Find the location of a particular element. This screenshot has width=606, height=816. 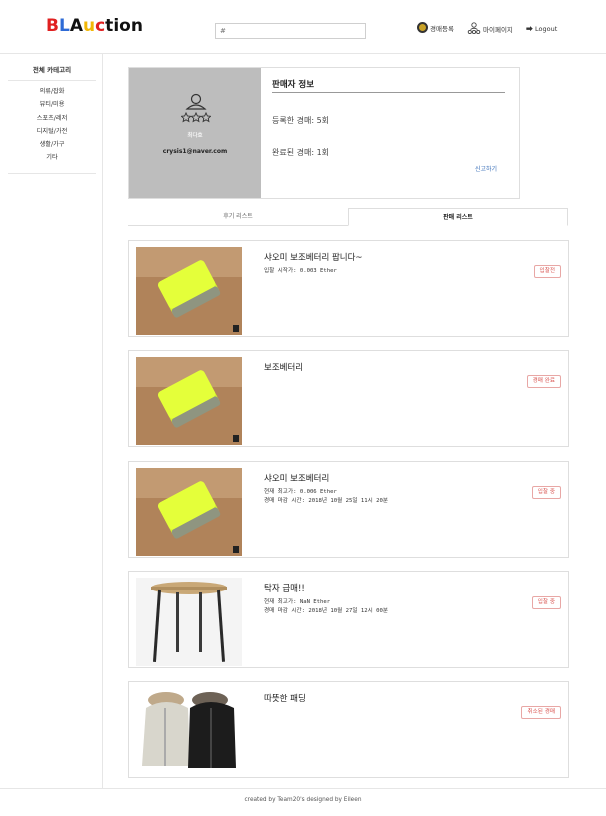

sidebar-item-beauty: 뷰티/미용 is located at coordinates (52, 104).